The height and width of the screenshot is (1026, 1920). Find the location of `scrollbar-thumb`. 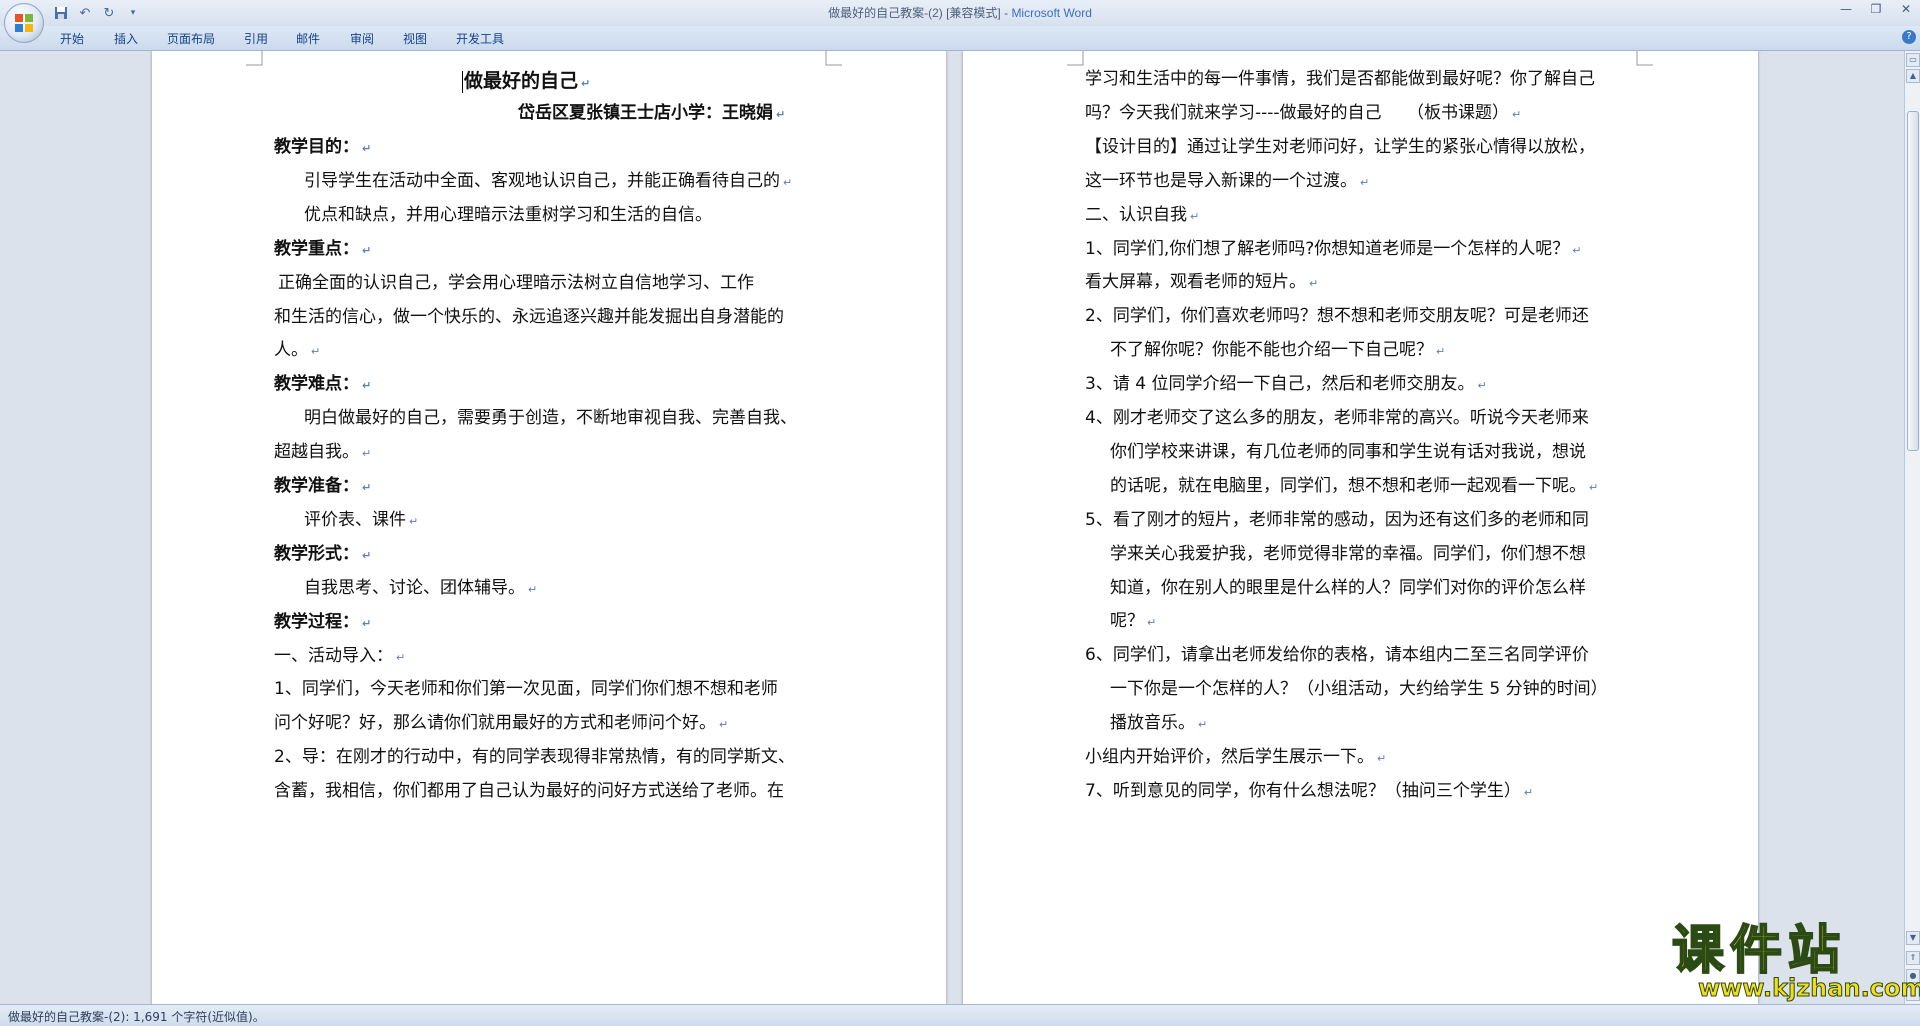

scrollbar-thumb is located at coordinates (1913, 281).